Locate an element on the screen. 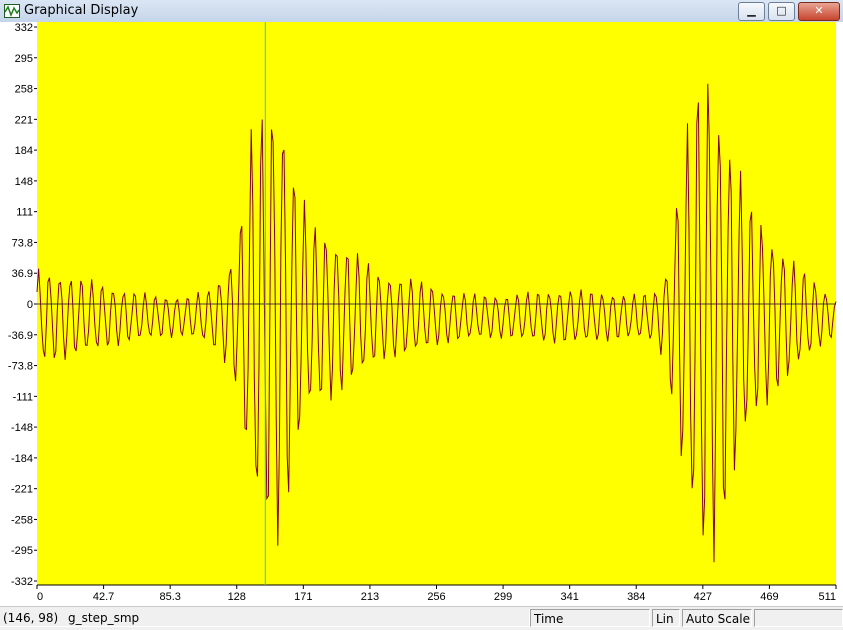 The image size is (843, 630). y-tick-label: -184 is located at coordinates (22, 459).